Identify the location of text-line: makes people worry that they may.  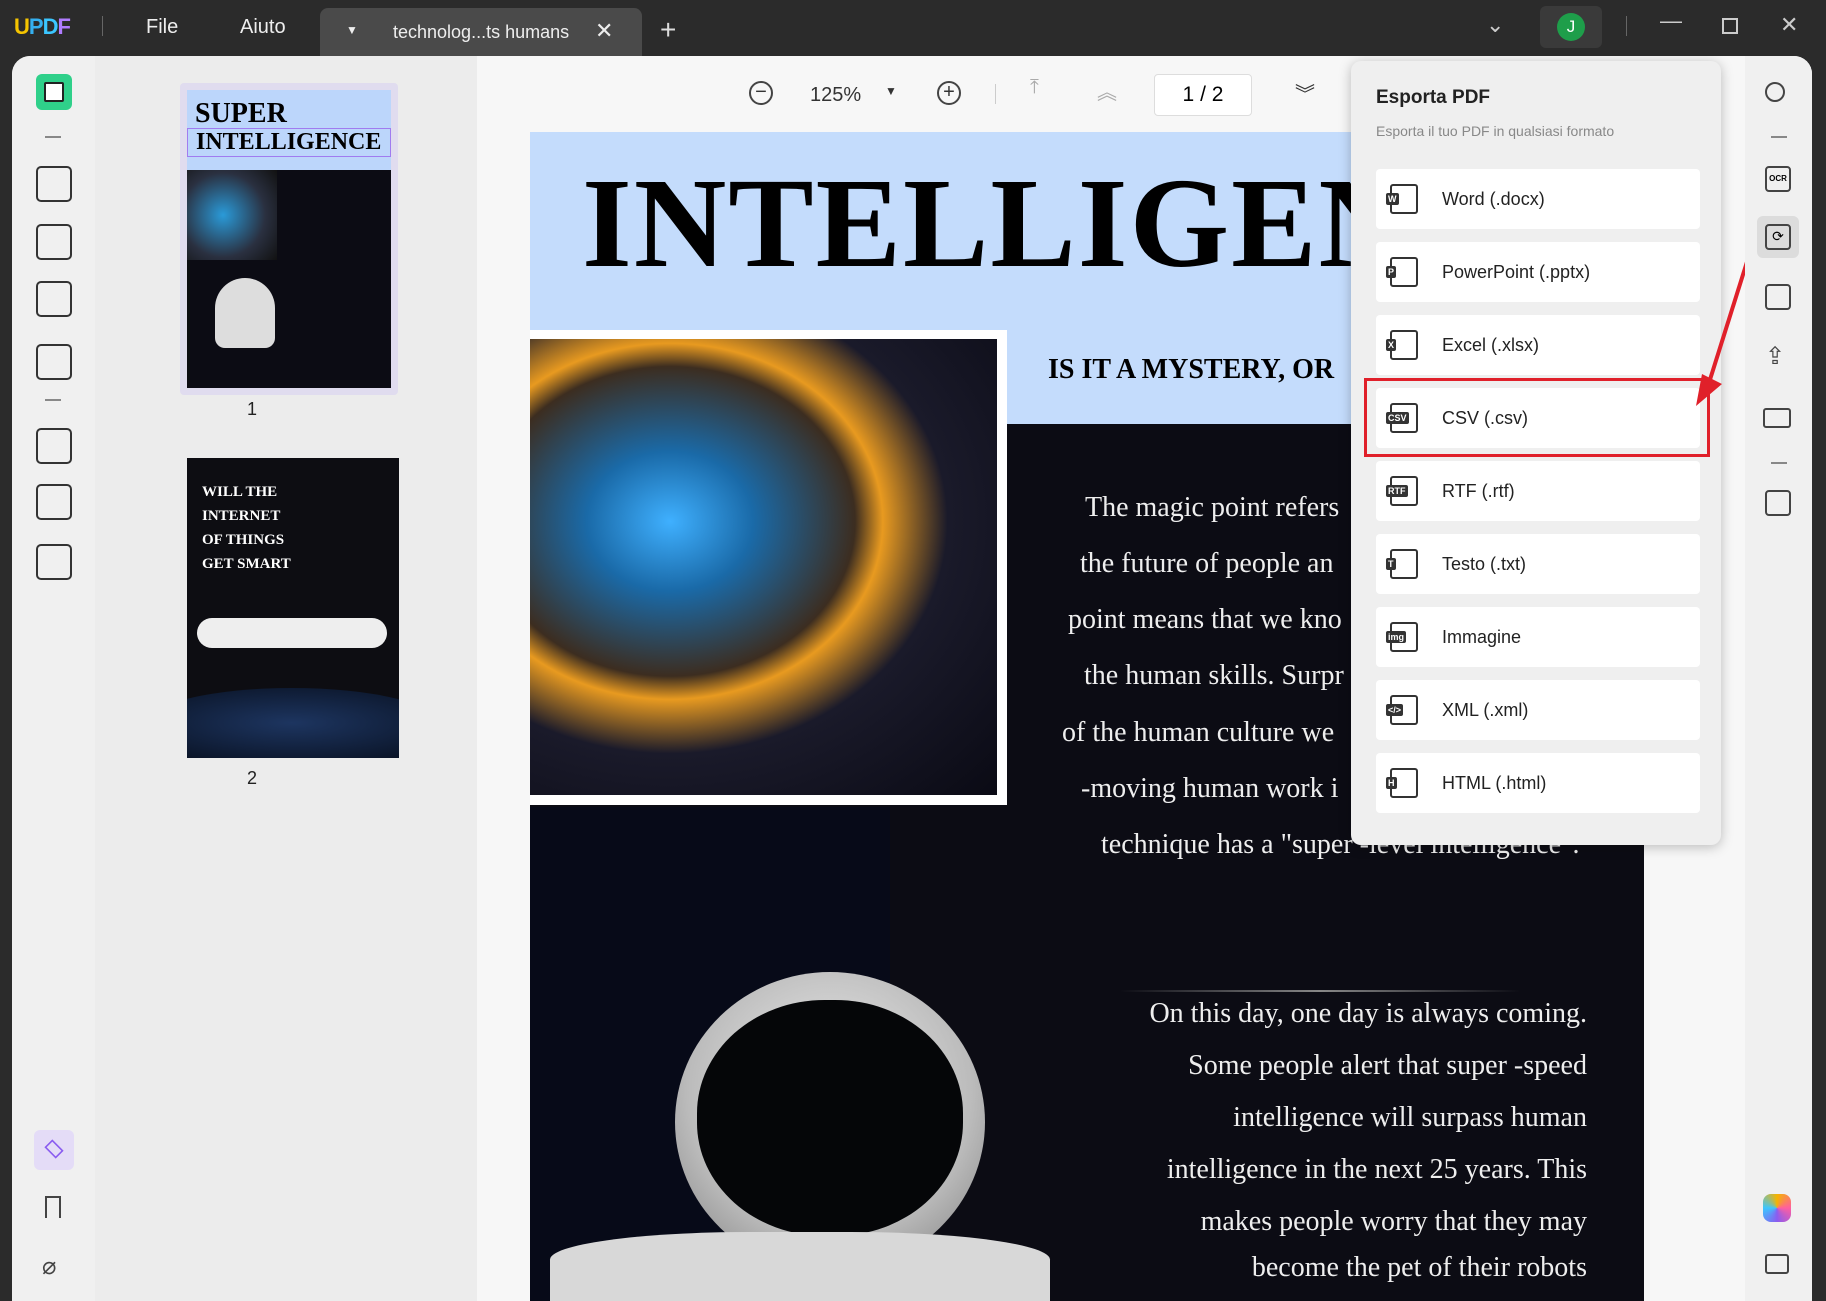
(1393, 1221).